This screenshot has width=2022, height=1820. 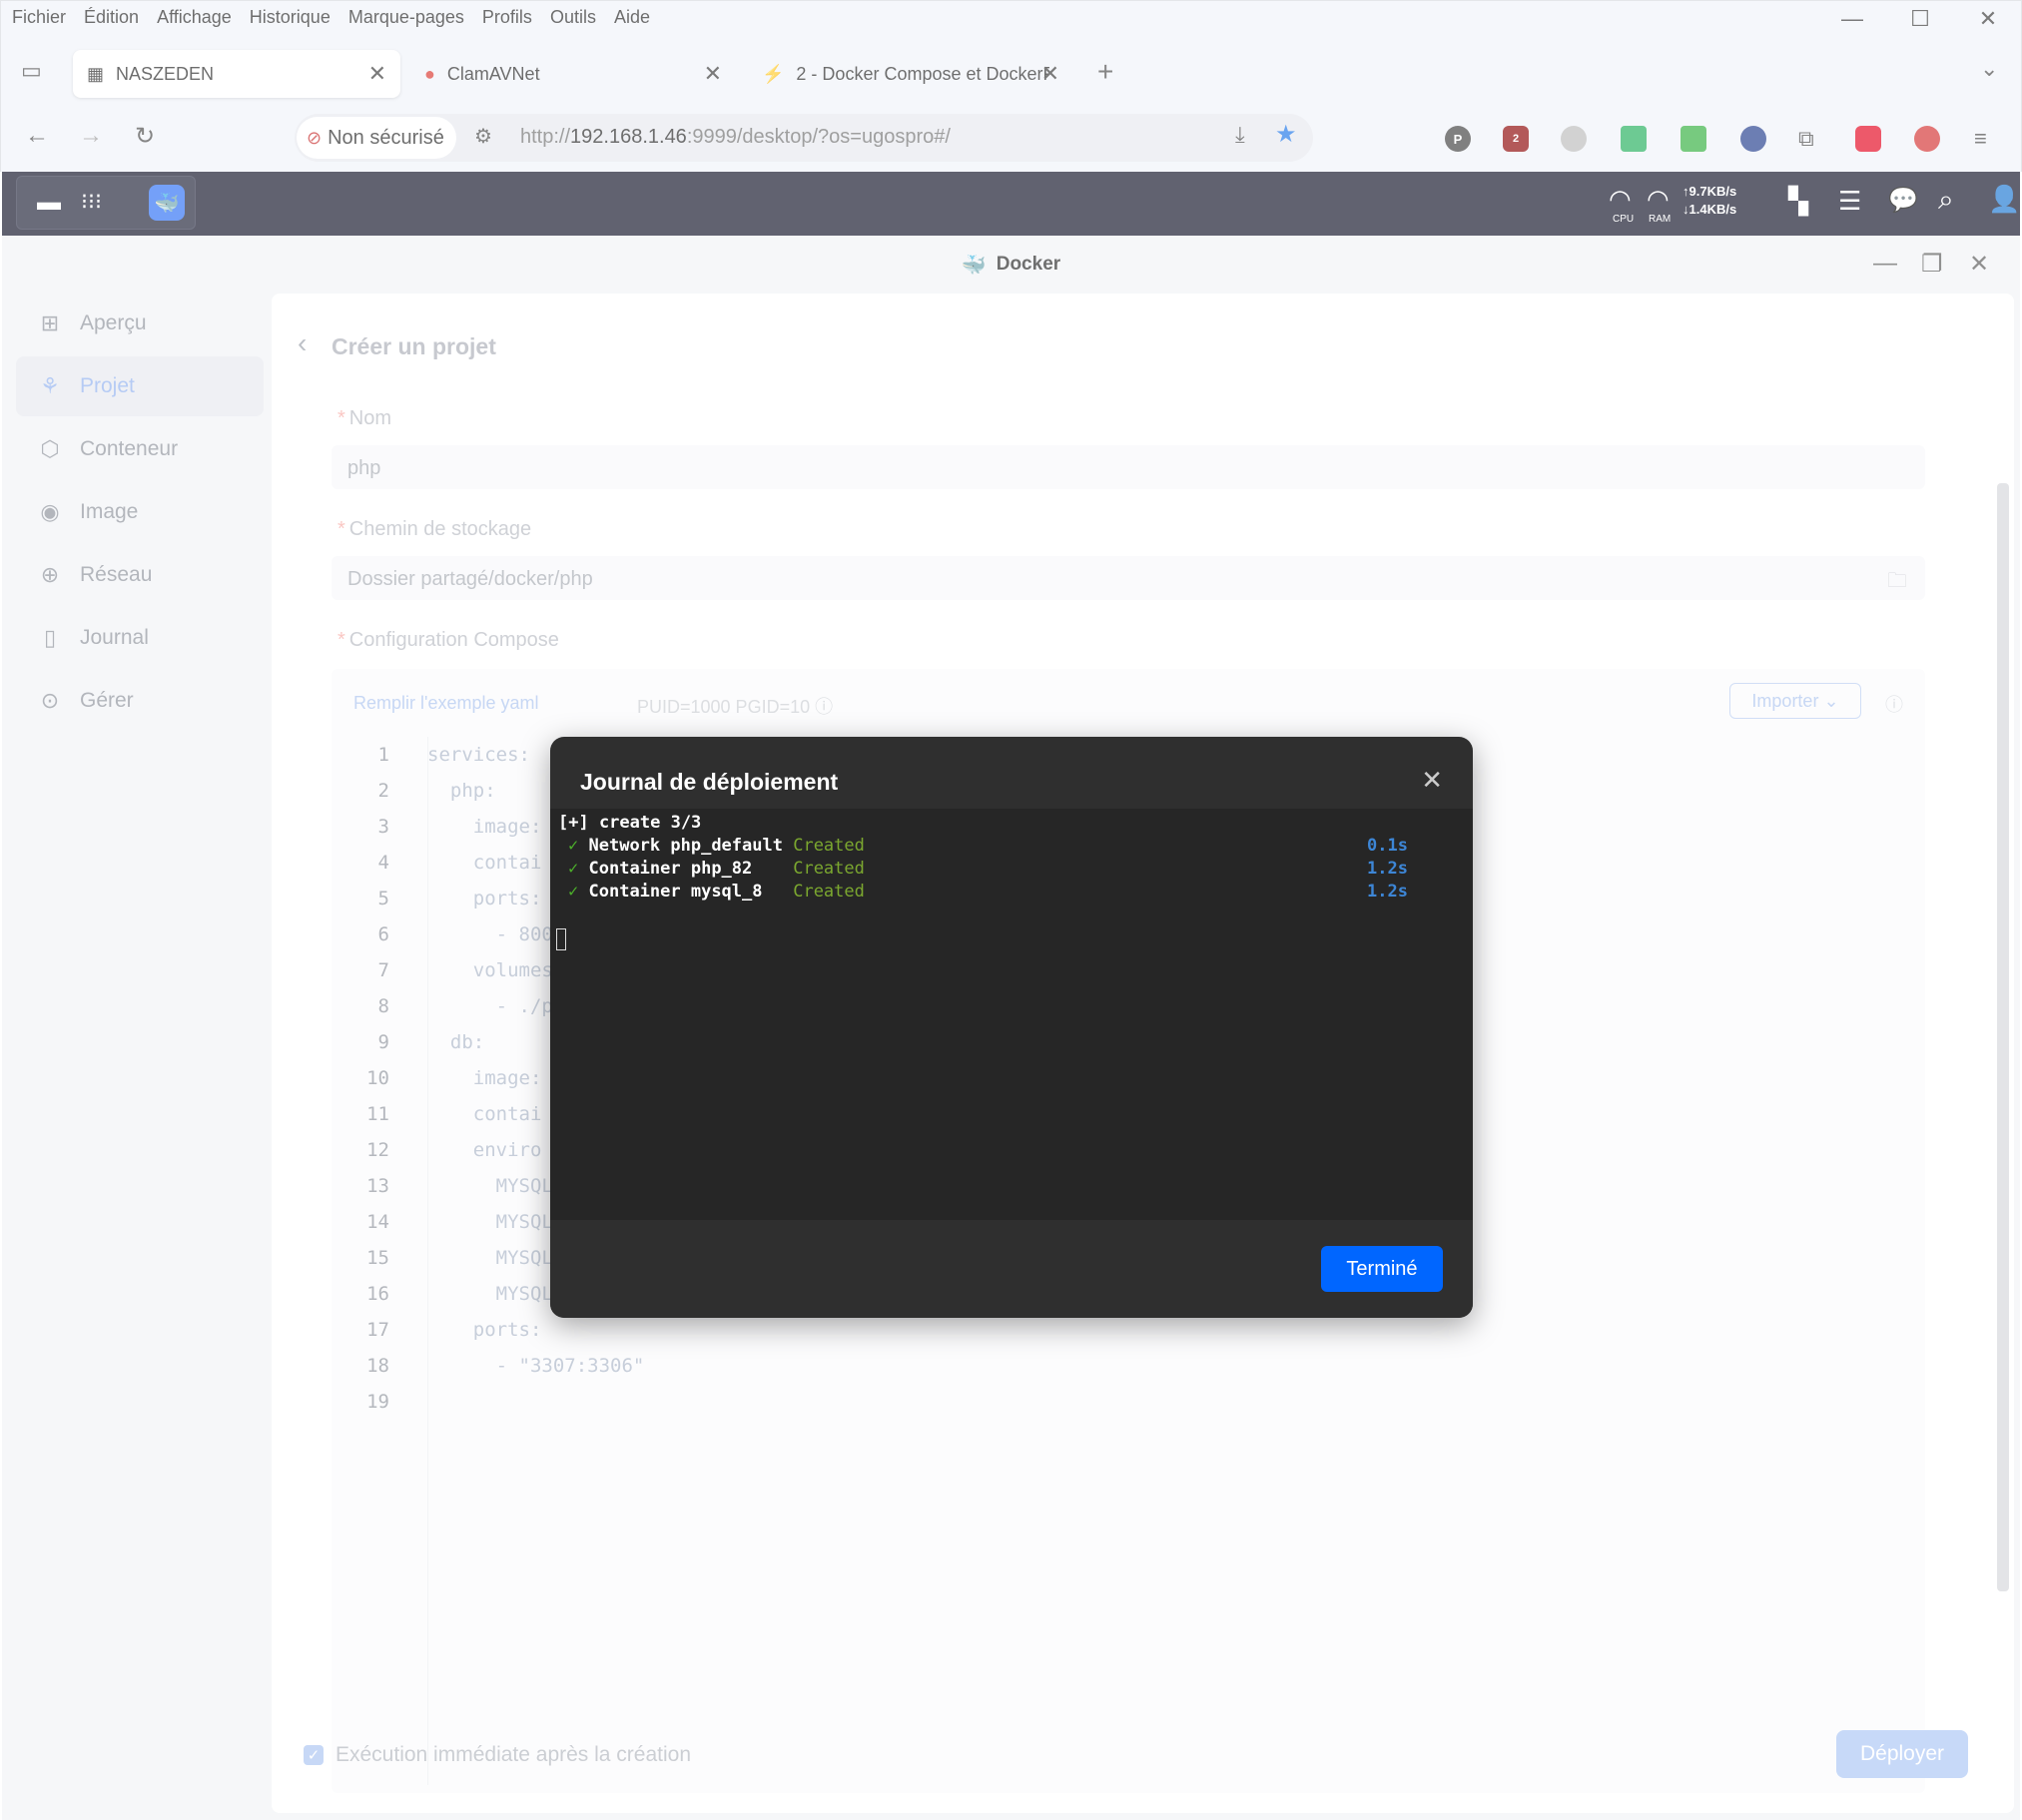 I want to click on dialog-header: Journal de déploiement ✕, so click(x=1011, y=773).